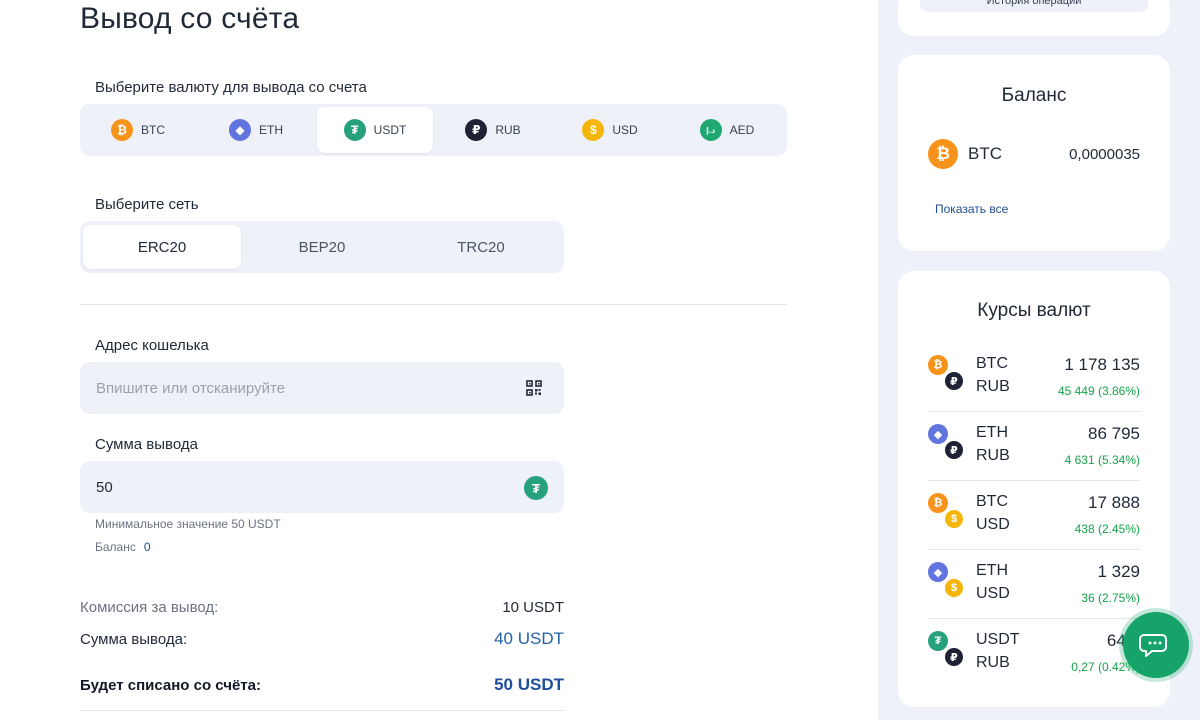  Describe the element at coordinates (998, 639) in the screenshot. I see `pair-base: USDT` at that location.